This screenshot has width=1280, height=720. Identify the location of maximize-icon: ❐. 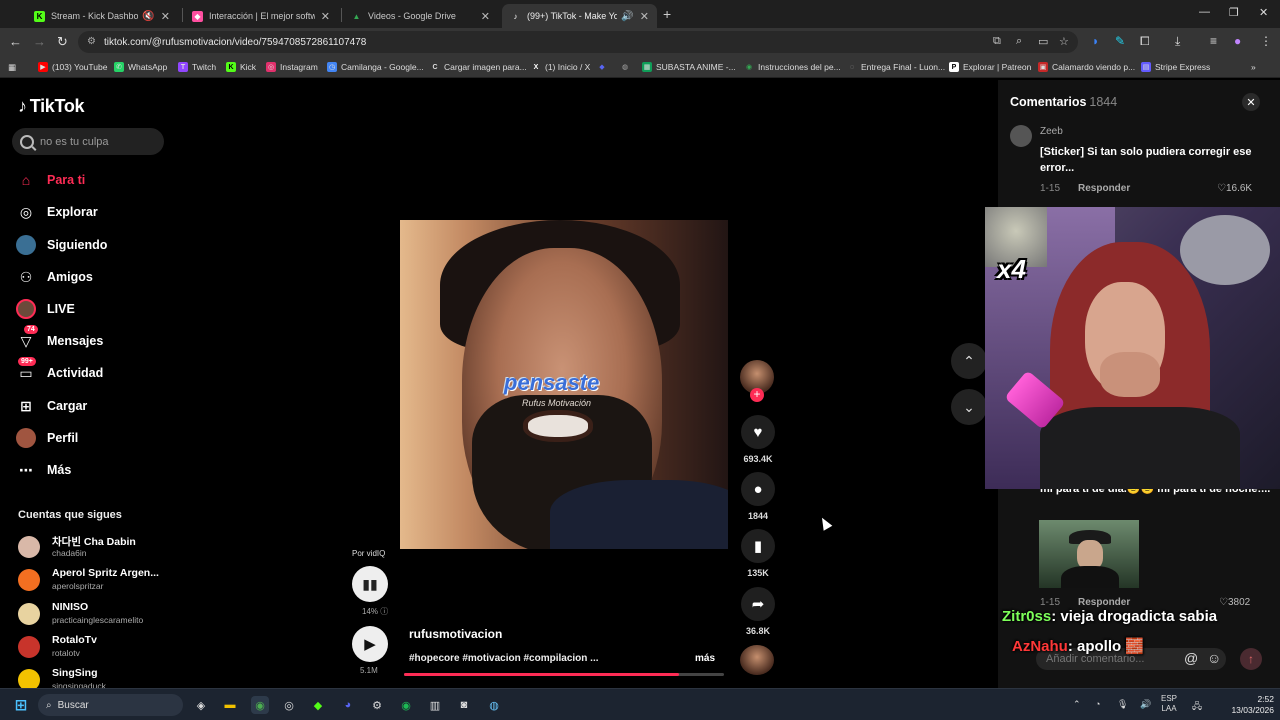
(1234, 12).